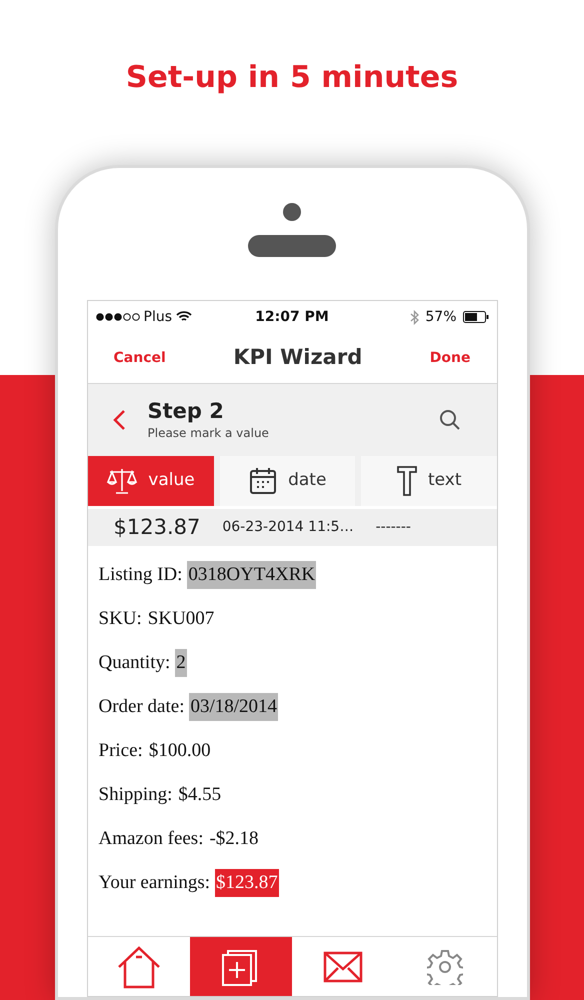 This screenshot has height=1000, width=584. I want to click on step-subtitle: Please mark a value, so click(209, 433).